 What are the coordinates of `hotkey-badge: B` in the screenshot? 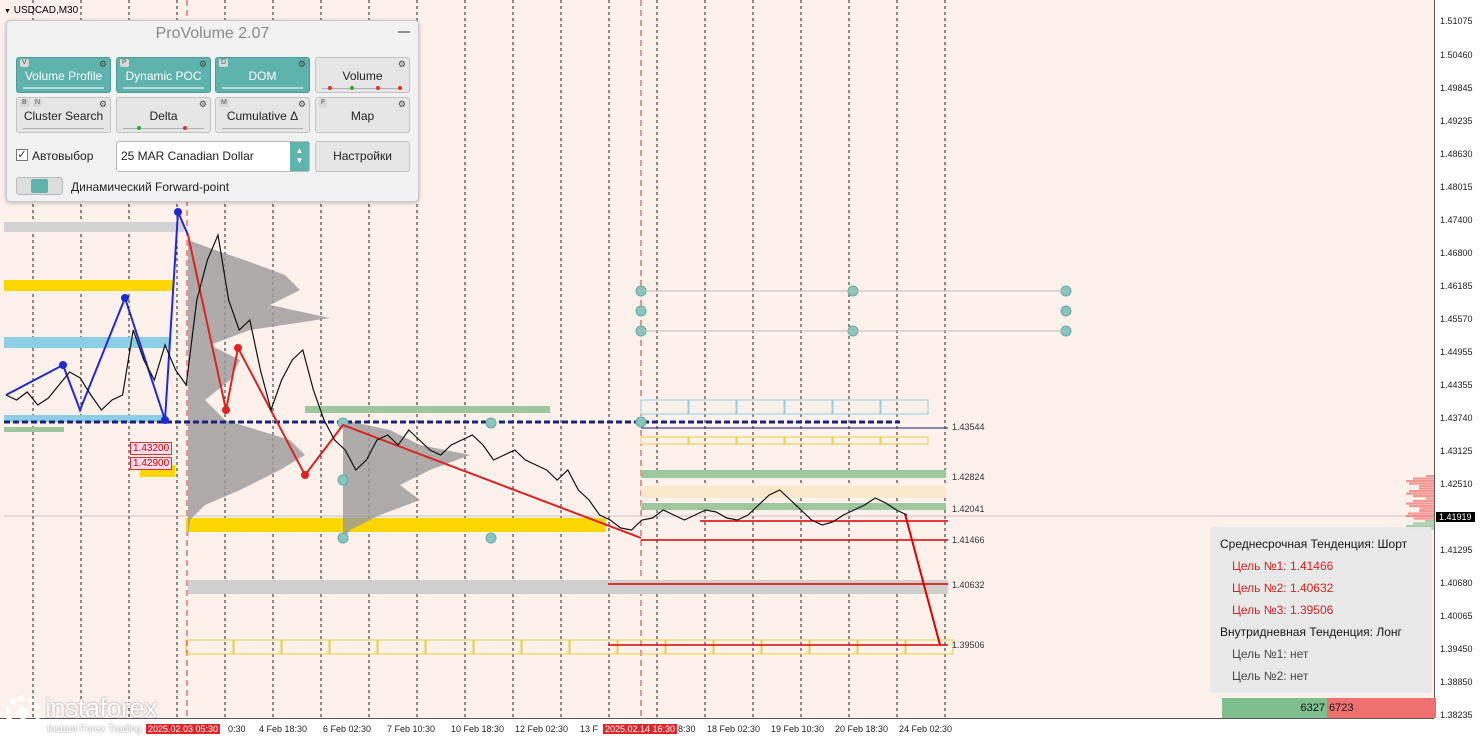 It's located at (24, 103).